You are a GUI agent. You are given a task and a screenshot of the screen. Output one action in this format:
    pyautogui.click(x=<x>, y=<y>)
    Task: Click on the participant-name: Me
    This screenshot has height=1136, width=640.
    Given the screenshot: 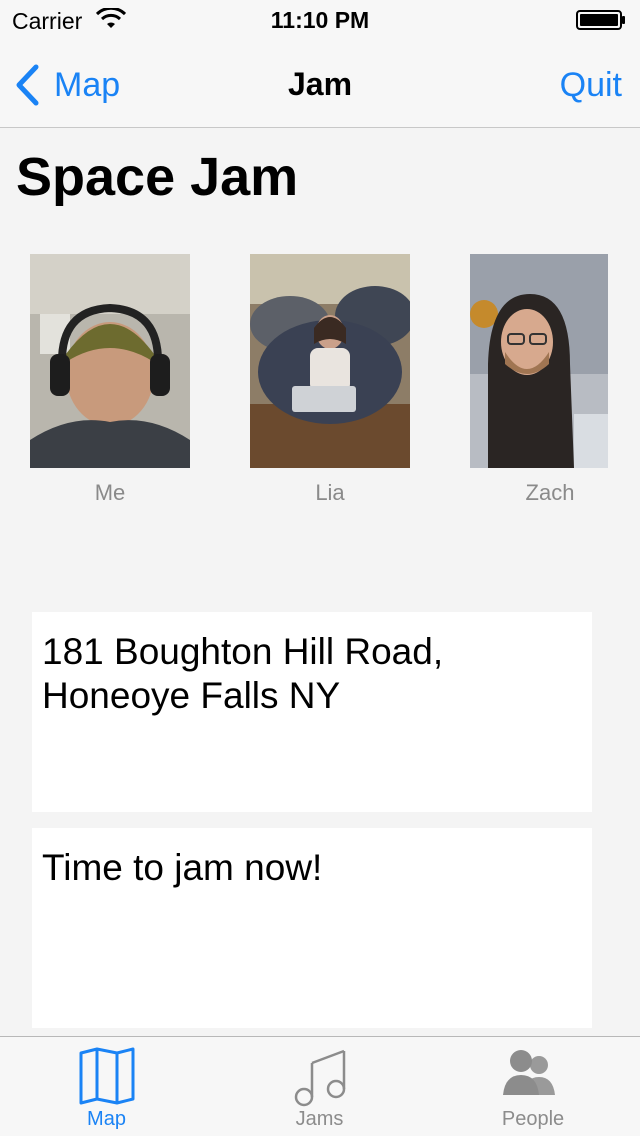 What is the action you would take?
    pyautogui.click(x=110, y=492)
    